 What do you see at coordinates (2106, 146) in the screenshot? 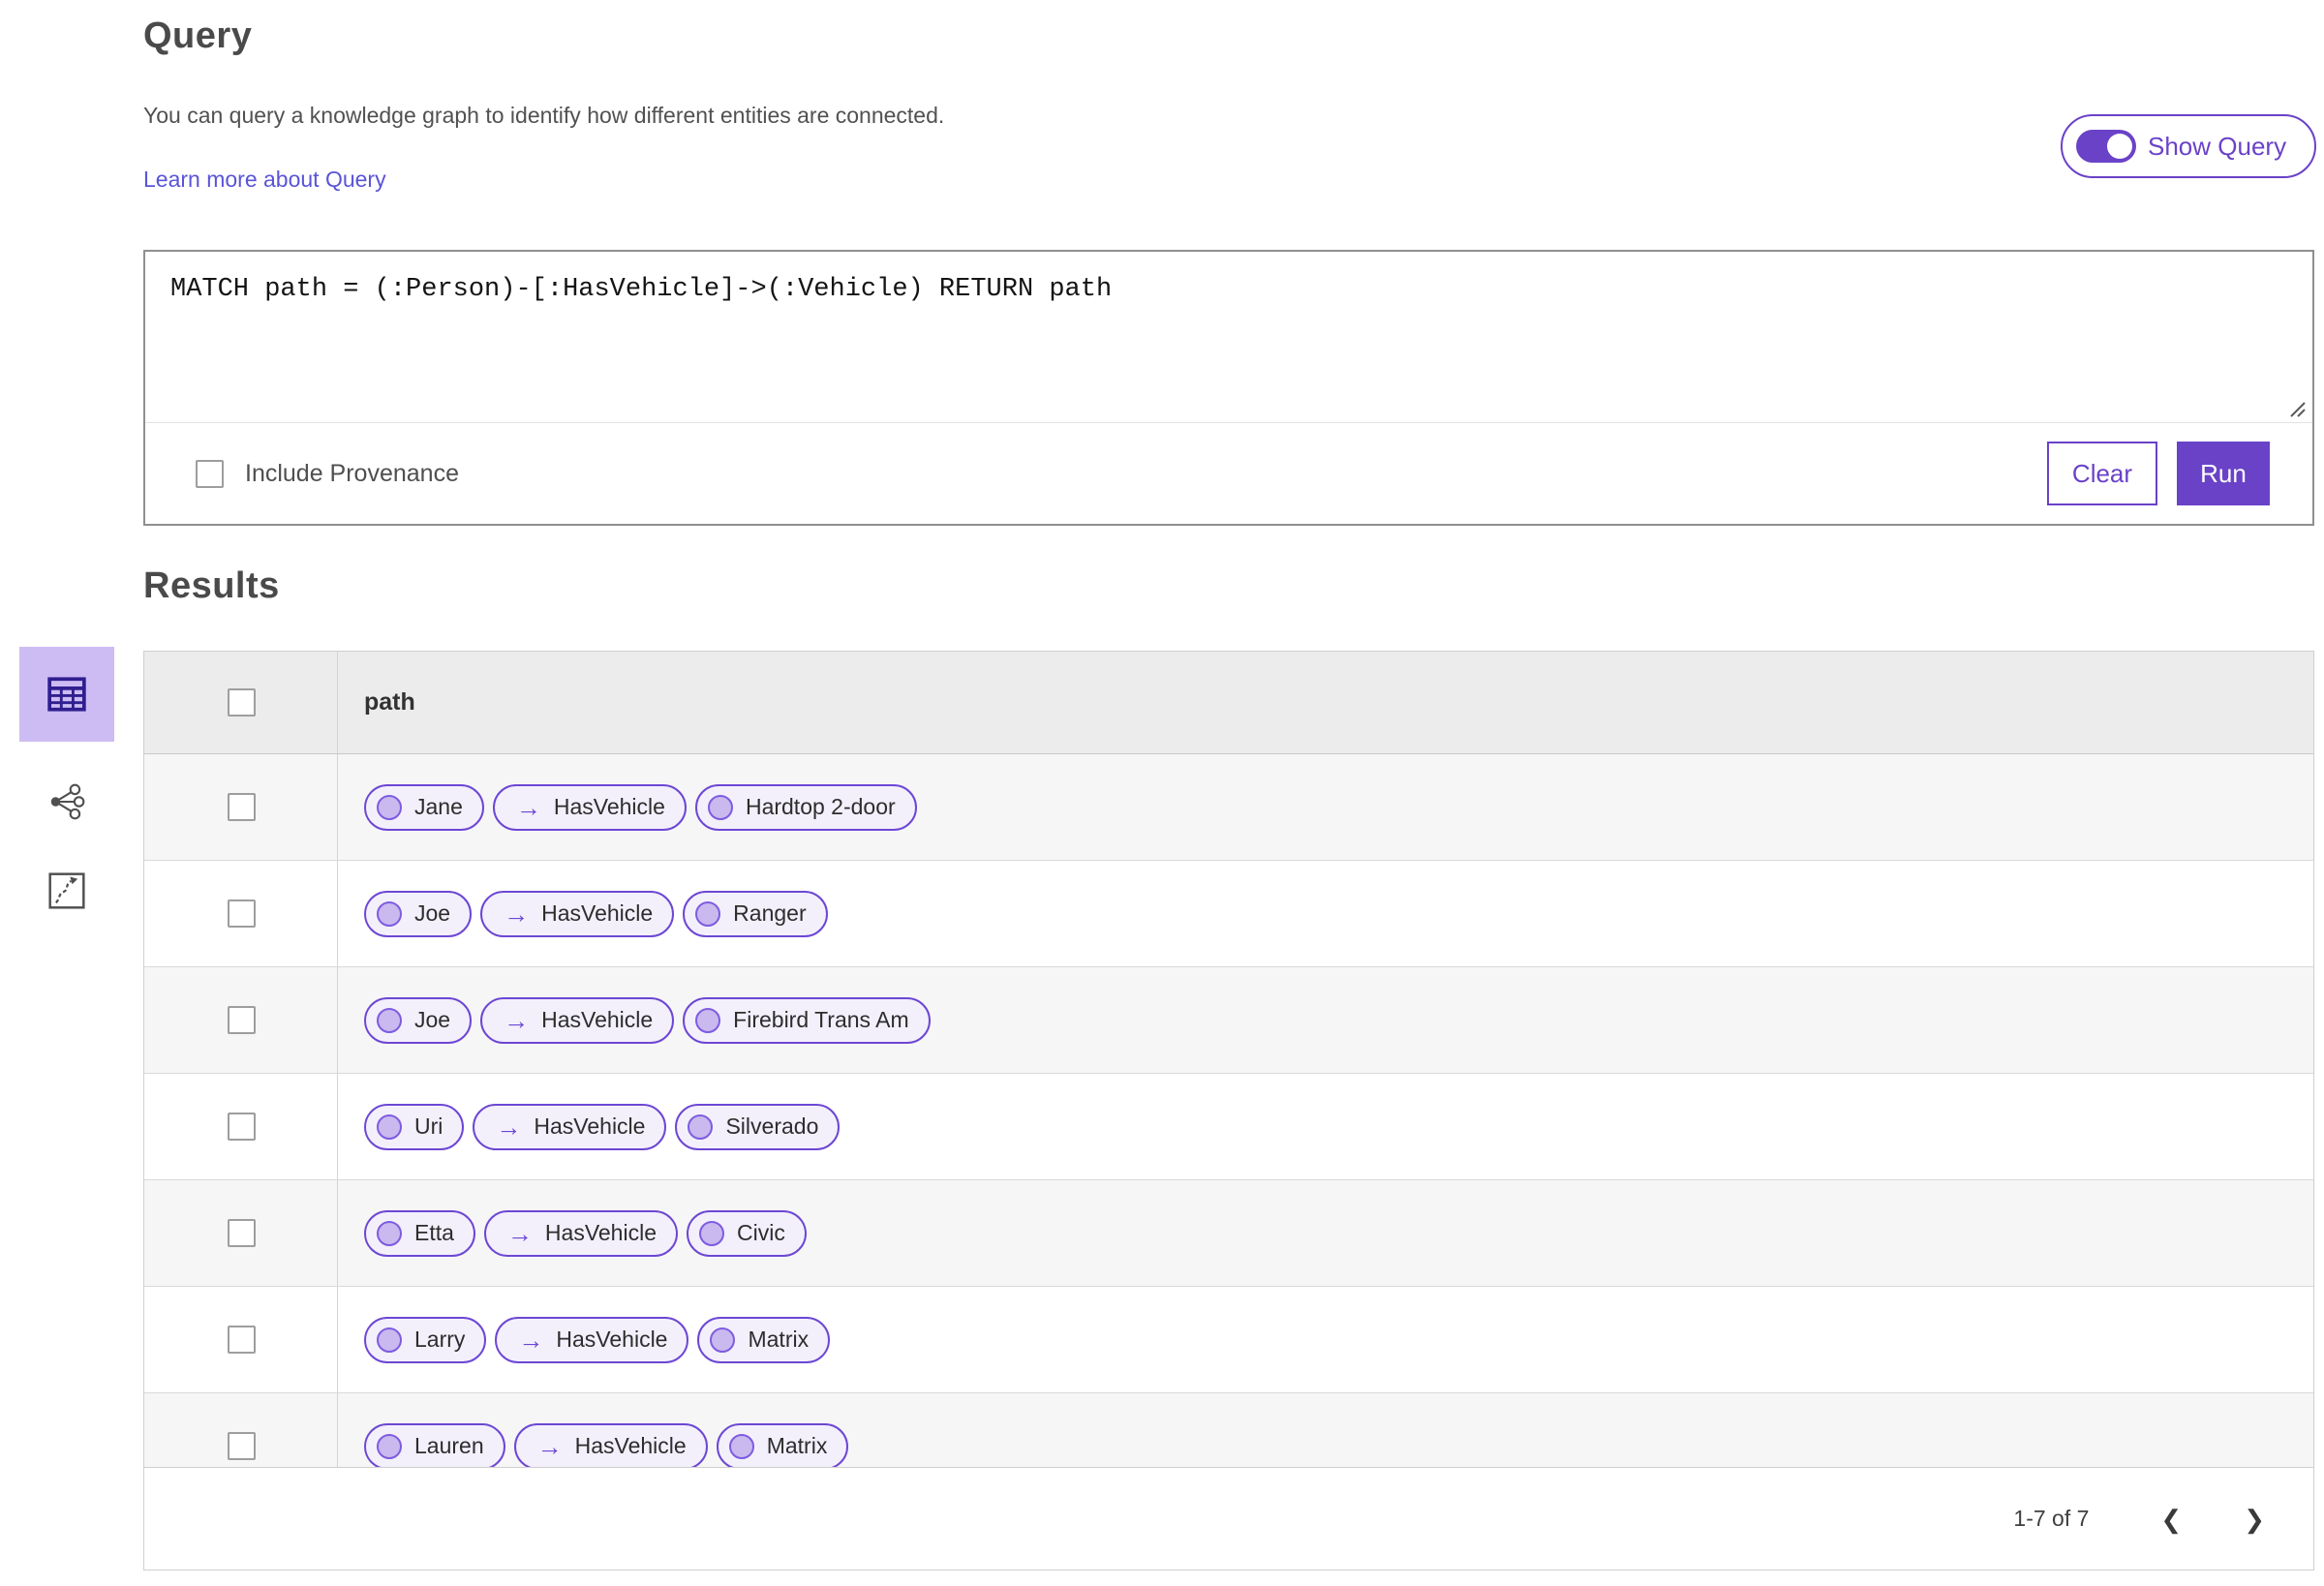
I see `toggle-switch-icon` at bounding box center [2106, 146].